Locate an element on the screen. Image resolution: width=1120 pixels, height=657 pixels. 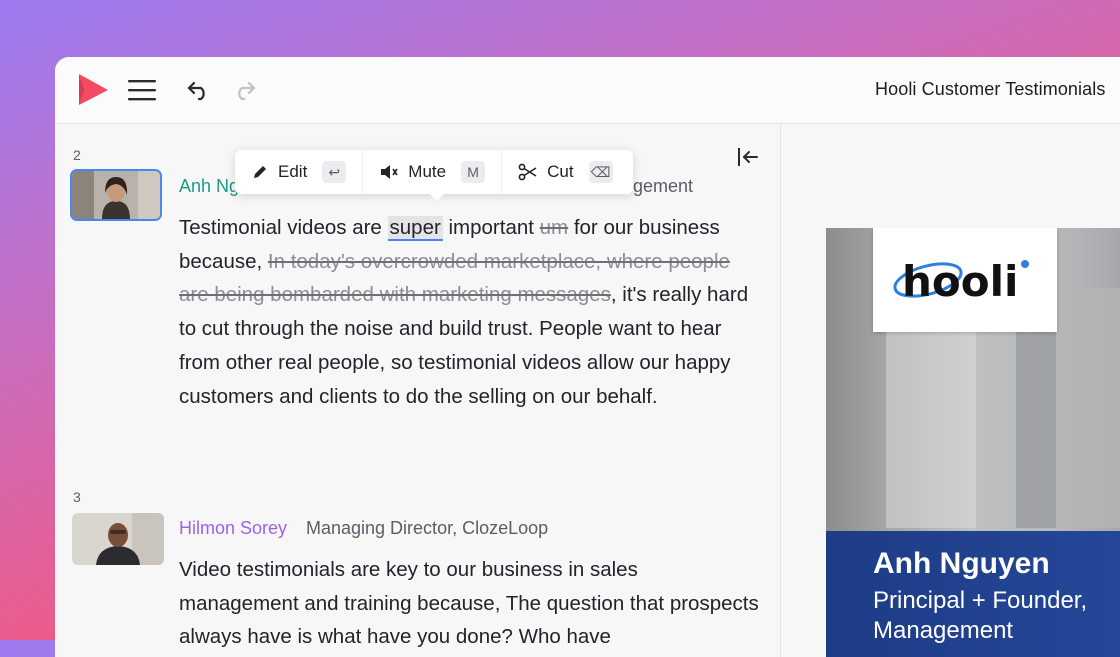
edit-shortcut: ↩ is located at coordinates (334, 172).